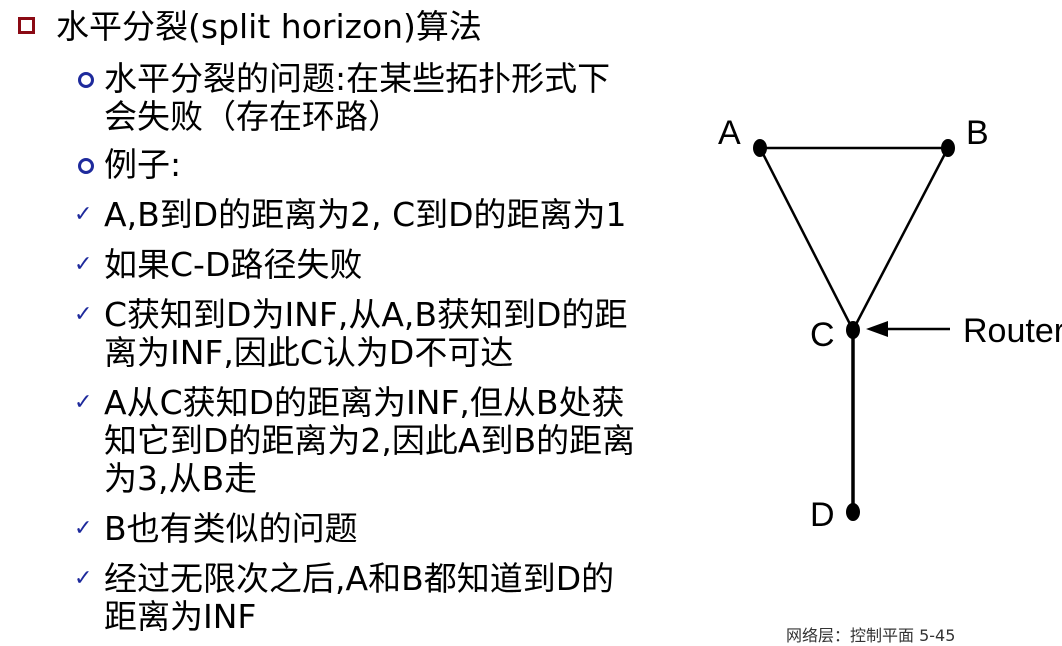 The width and height of the screenshot is (1062, 646). Describe the element at coordinates (1012, 331) in the screenshot. I see `router-label: Router` at that location.